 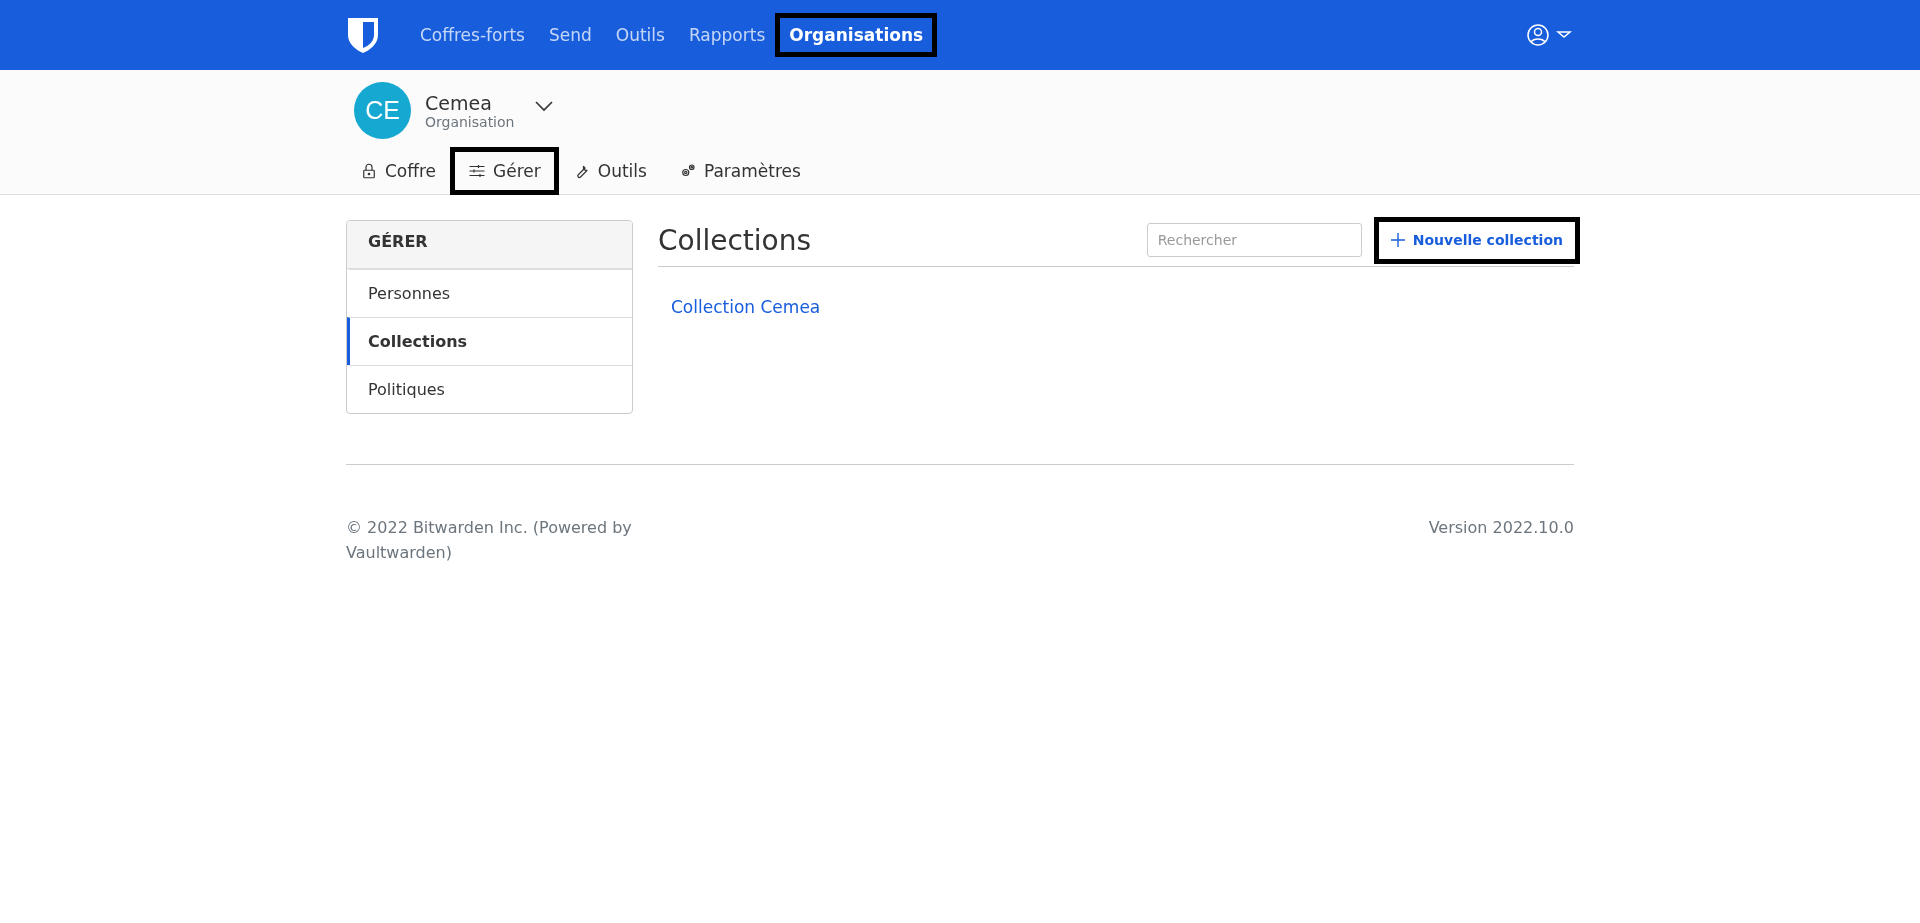 I want to click on account-dropdown-icon, so click(x=1550, y=35).